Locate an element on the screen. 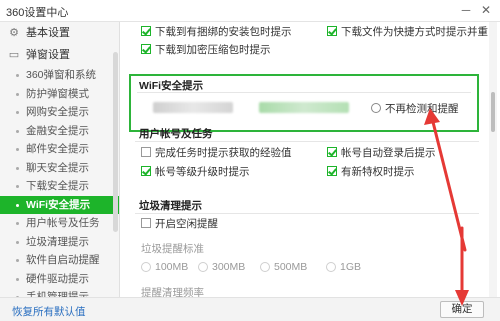 The image size is (500, 321). option-new-privilege: 有新特权时提示 is located at coordinates (371, 171).